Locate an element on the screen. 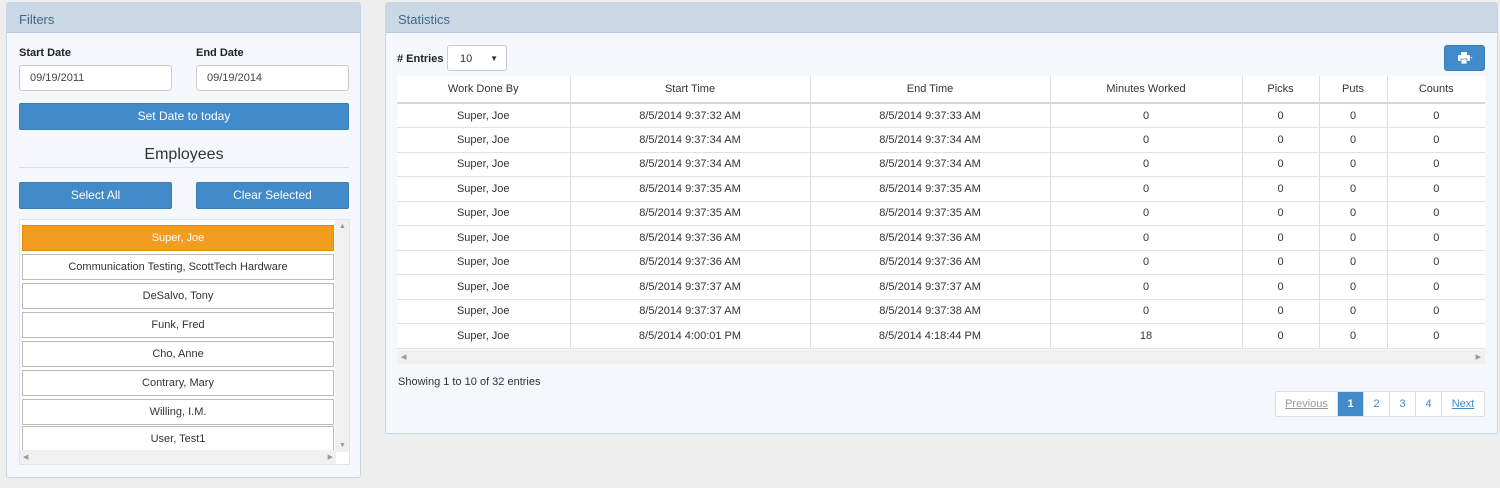  page-button-3: 3 is located at coordinates (1403, 404).